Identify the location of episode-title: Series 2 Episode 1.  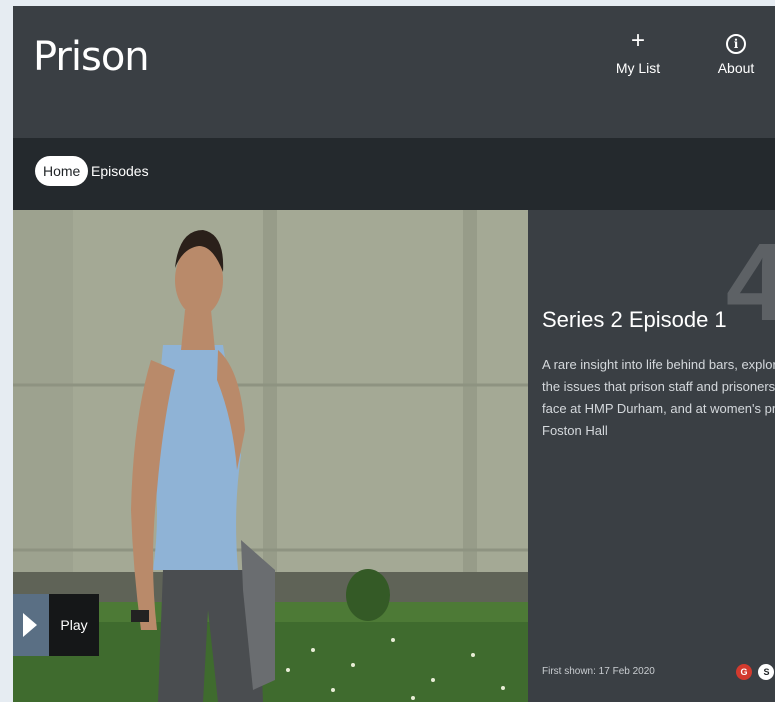
(634, 319).